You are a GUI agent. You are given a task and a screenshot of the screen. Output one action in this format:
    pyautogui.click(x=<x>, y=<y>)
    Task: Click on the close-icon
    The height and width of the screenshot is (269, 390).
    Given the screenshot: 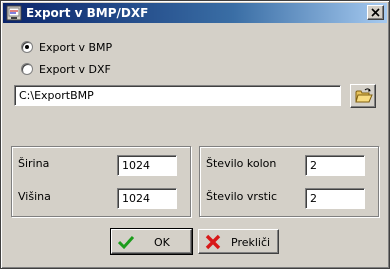 What is the action you would take?
    pyautogui.click(x=375, y=12)
    